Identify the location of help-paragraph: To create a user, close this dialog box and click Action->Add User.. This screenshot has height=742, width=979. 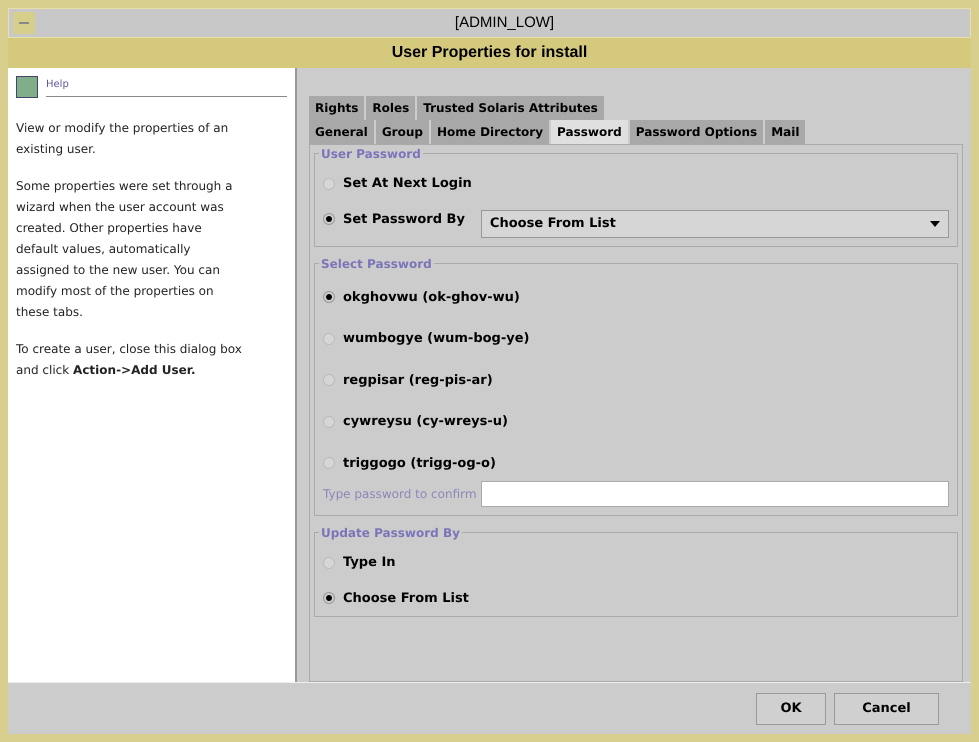
(129, 360).